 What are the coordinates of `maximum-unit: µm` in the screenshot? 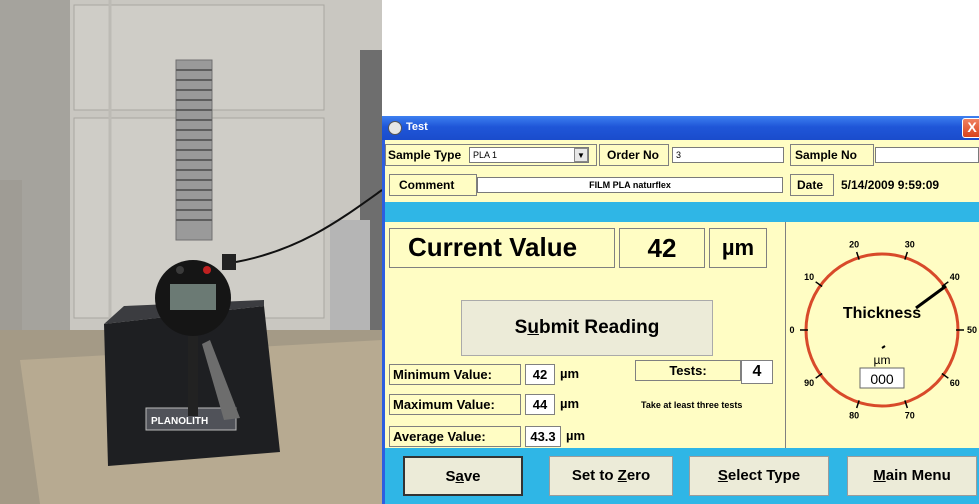 It's located at (570, 403).